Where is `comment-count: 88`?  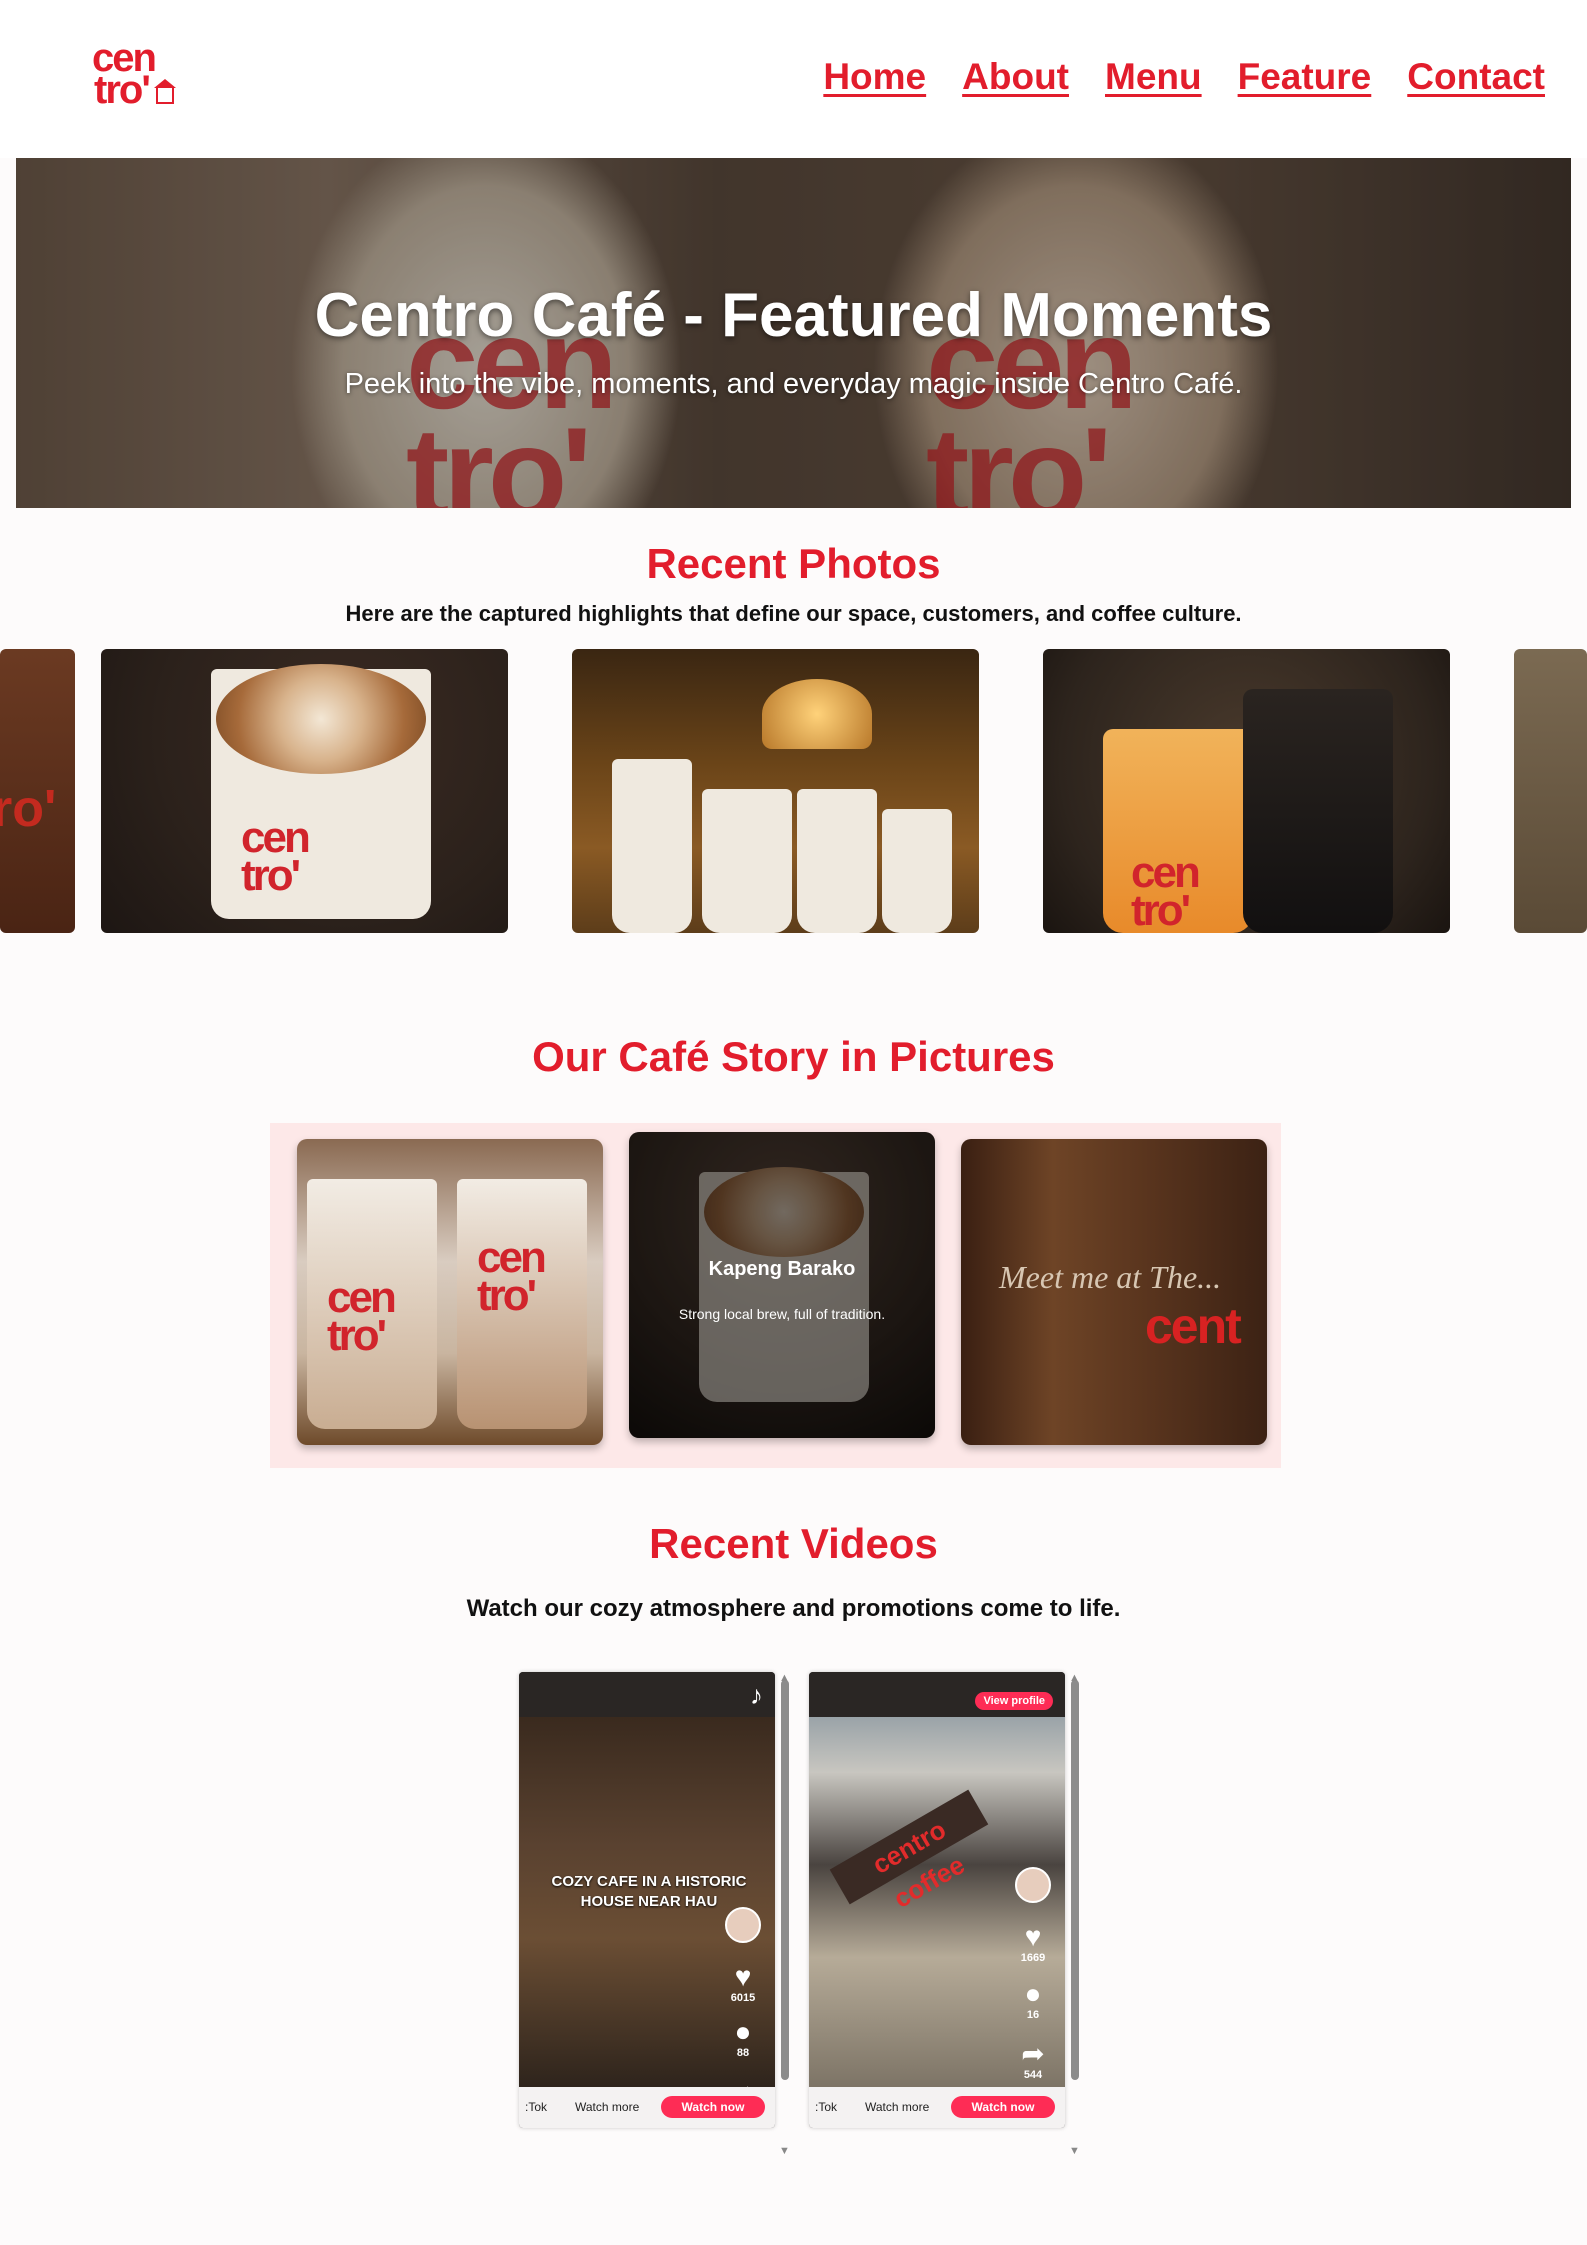
comment-count: 88 is located at coordinates (743, 2053).